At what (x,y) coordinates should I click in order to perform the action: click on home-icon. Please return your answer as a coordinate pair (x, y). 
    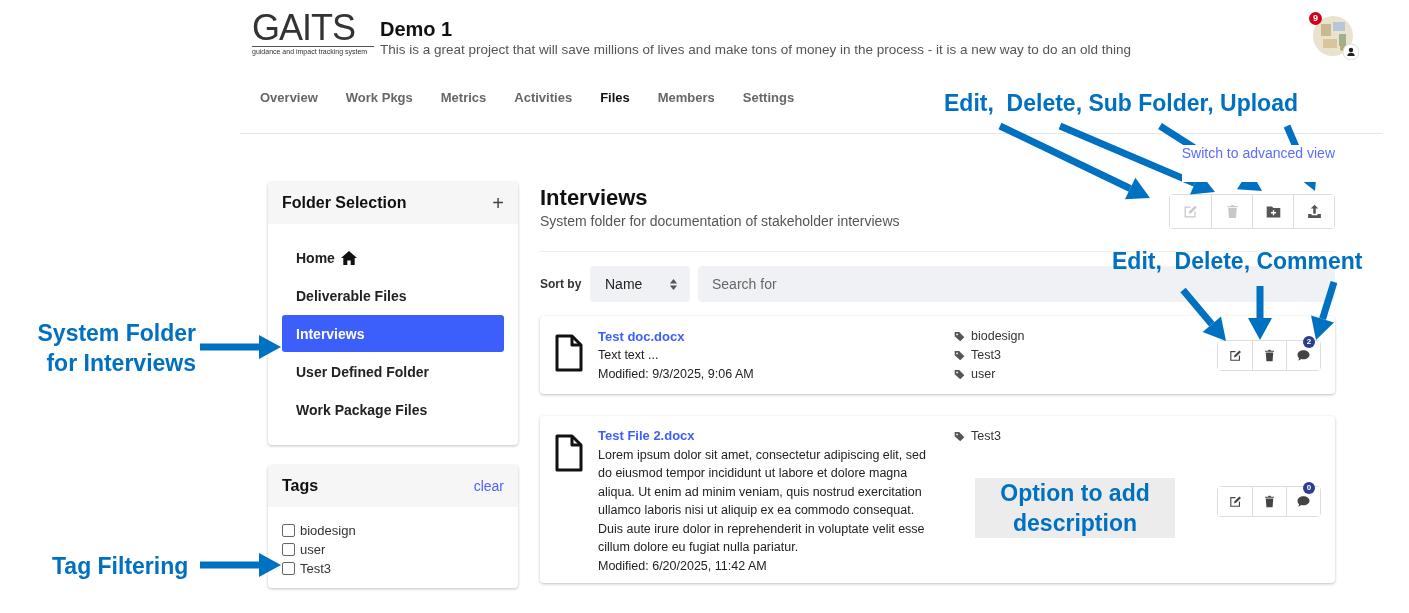
    Looking at the image, I should click on (348, 257).